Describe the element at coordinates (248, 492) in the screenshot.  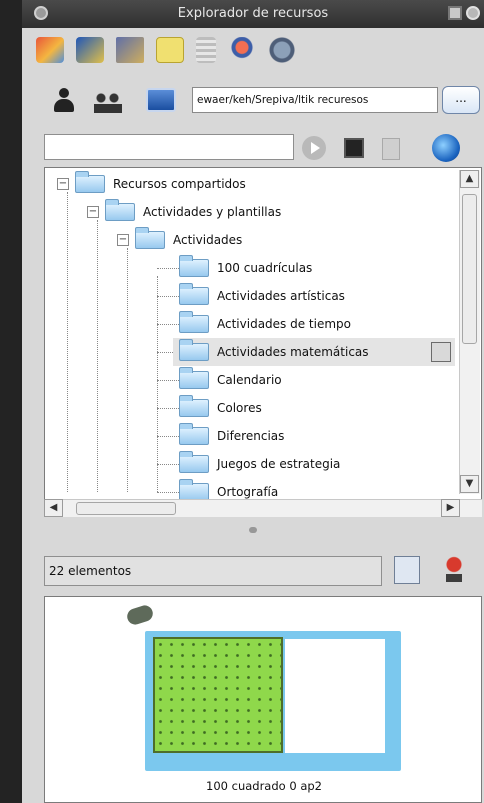
I see `tree-item-label: Ortografía` at that location.